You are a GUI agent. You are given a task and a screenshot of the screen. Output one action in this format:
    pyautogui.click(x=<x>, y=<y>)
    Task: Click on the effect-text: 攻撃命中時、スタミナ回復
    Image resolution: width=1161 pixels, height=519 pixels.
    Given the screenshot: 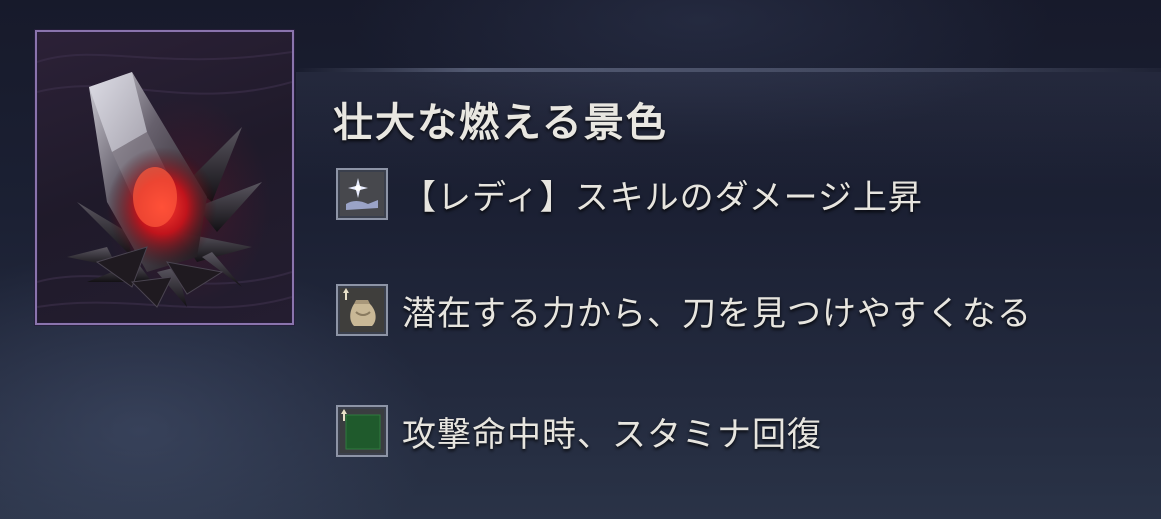 What is the action you would take?
    pyautogui.click(x=612, y=434)
    